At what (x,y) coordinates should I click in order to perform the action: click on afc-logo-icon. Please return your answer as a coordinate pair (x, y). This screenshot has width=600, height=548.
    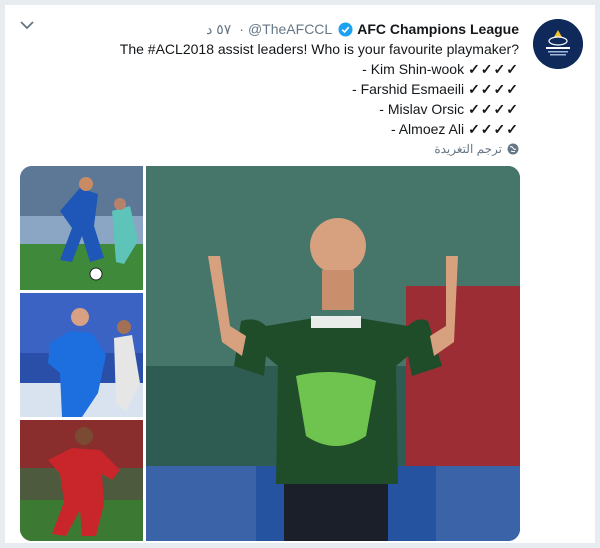
    Looking at the image, I should click on (558, 44).